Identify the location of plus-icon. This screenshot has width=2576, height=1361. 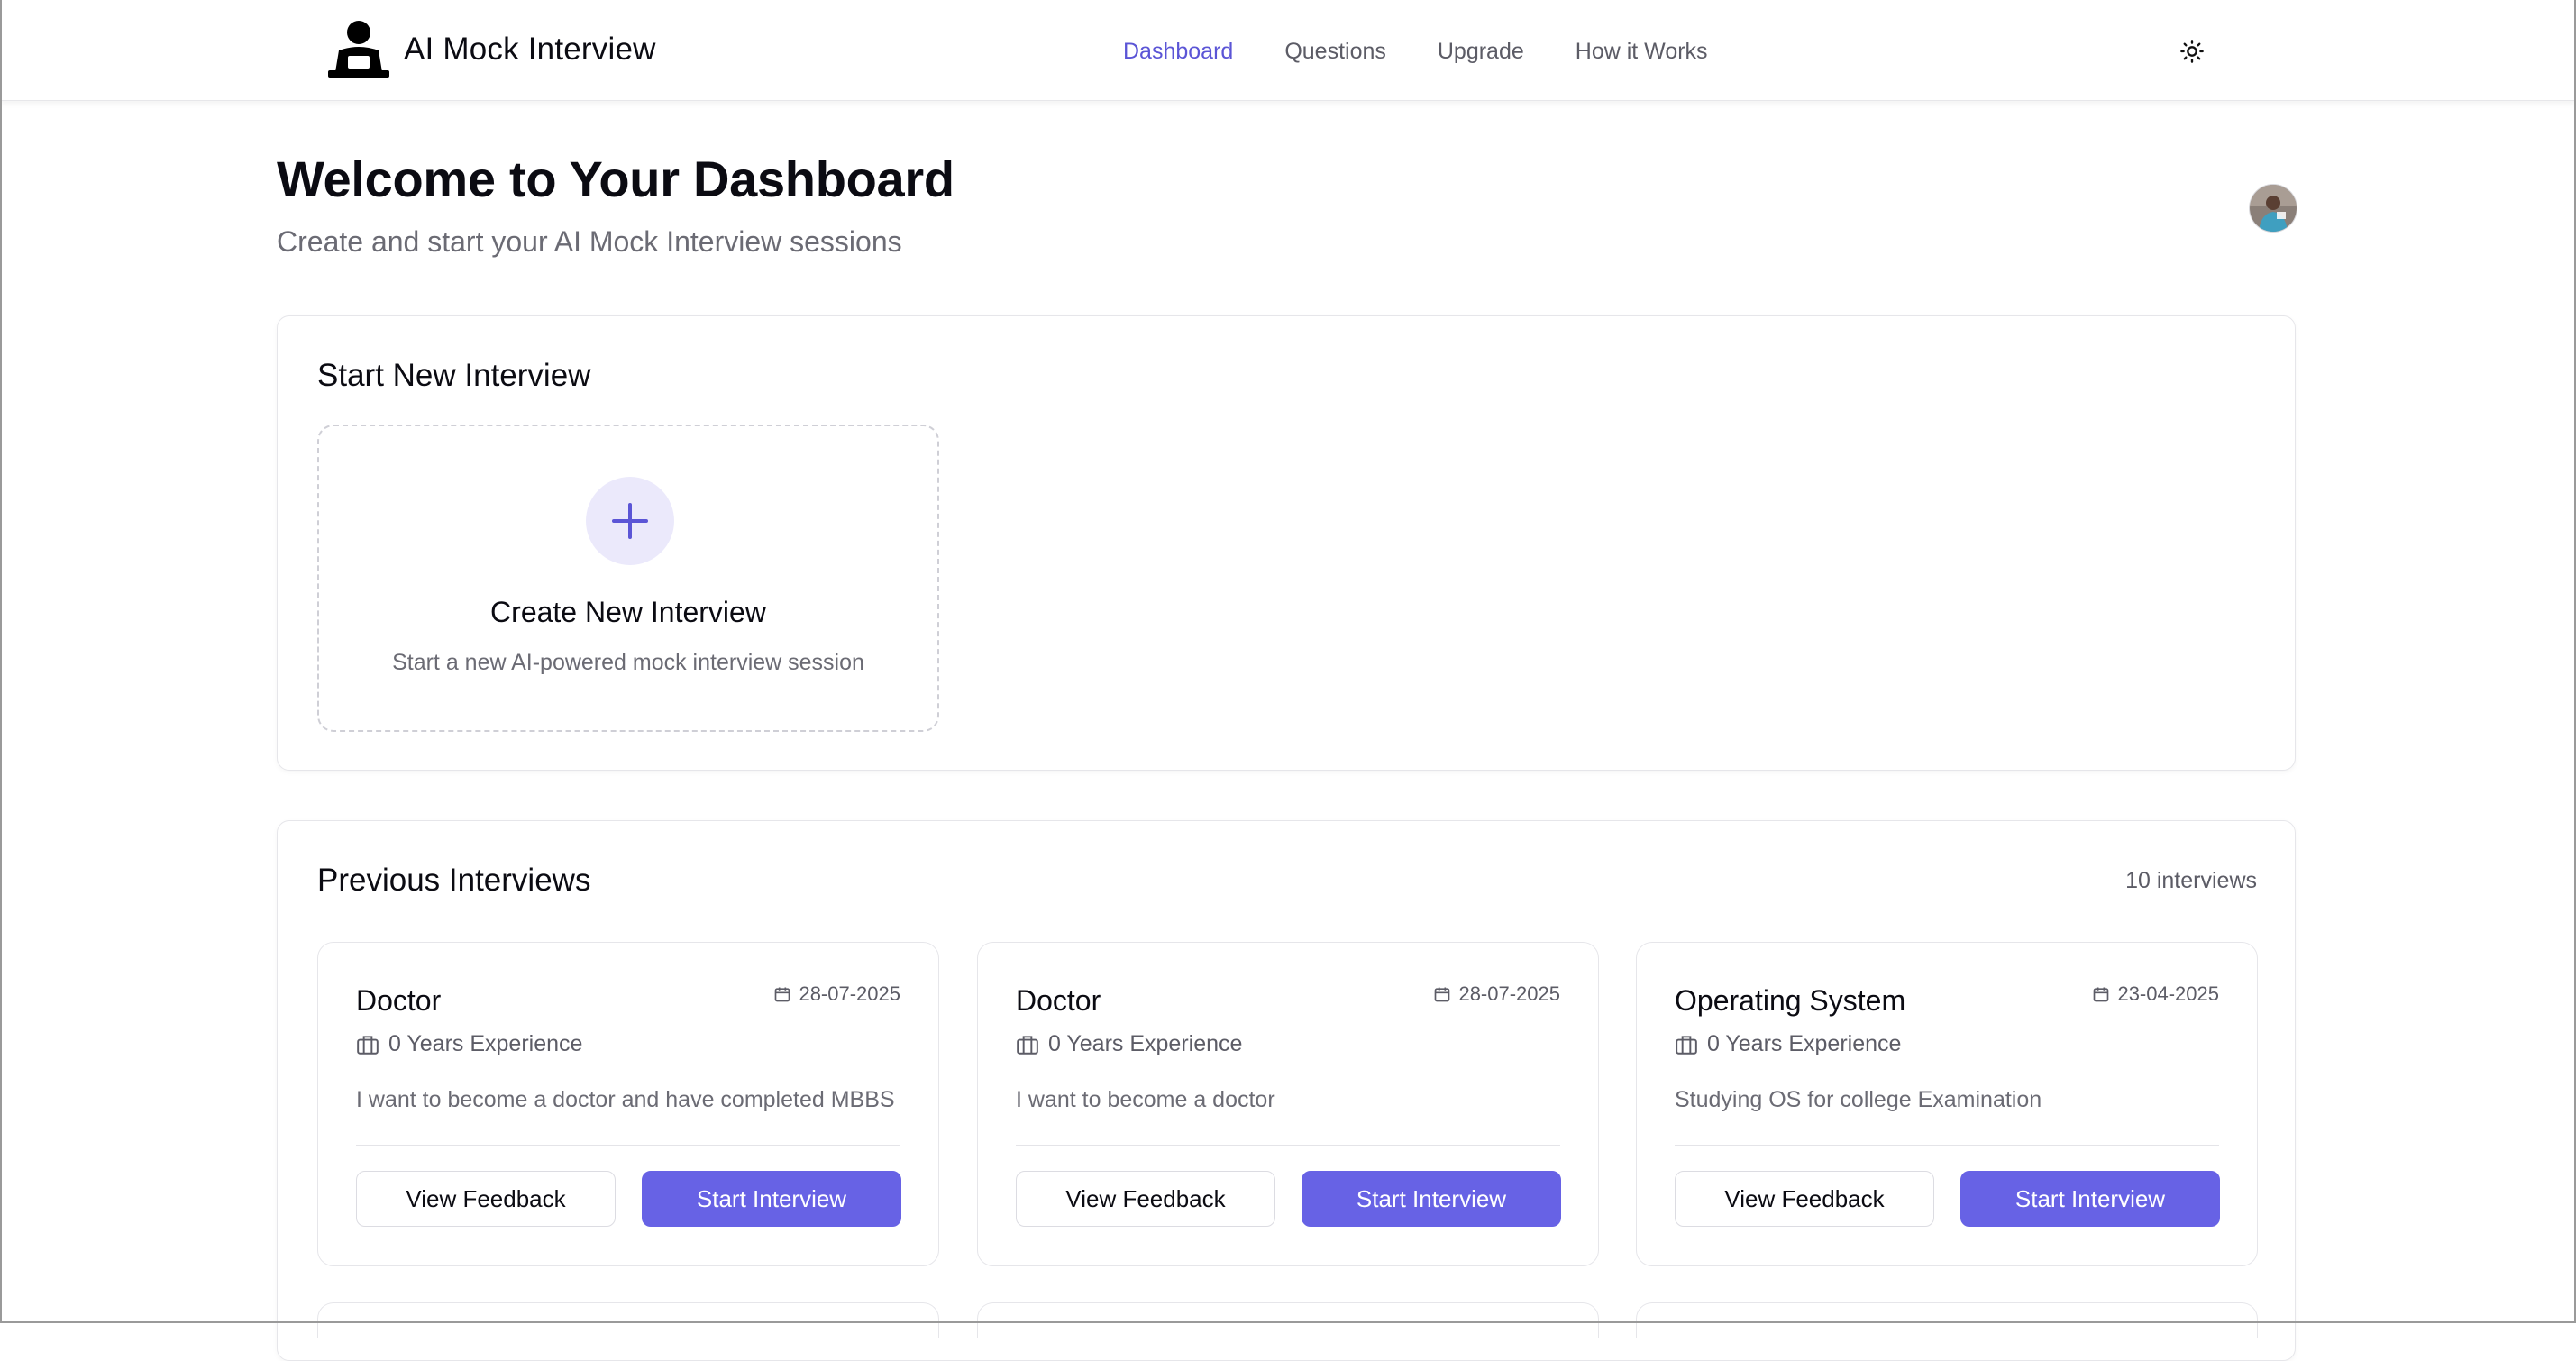
(630, 521).